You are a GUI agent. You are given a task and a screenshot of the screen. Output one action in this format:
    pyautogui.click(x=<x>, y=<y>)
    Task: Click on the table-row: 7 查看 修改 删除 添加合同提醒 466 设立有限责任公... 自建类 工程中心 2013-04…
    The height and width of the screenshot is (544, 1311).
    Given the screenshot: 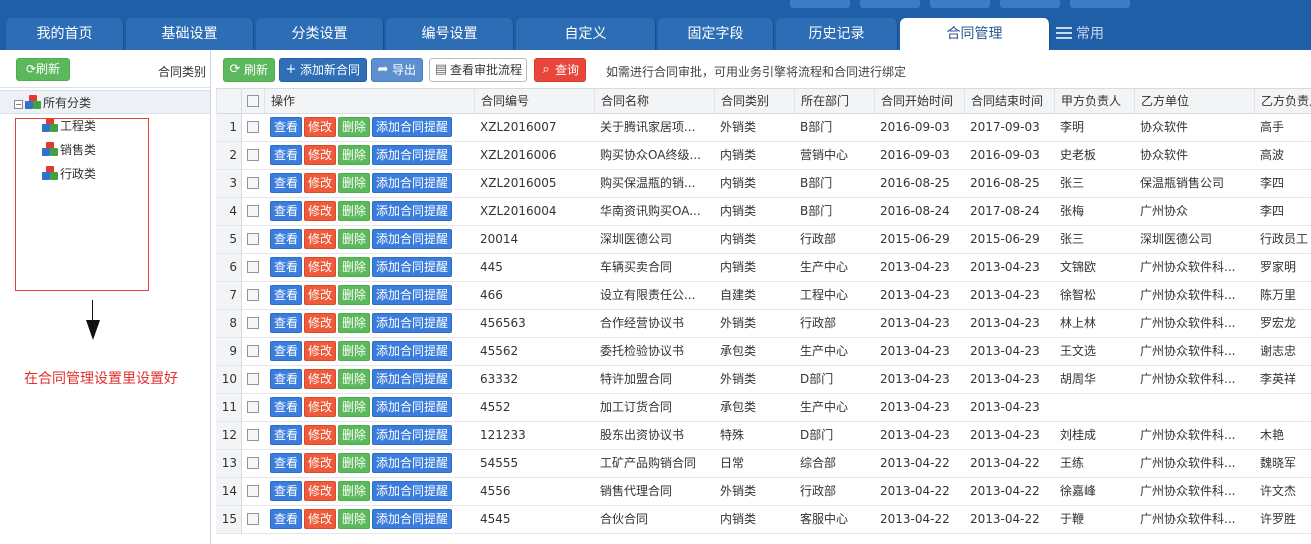 What is the action you would take?
    pyautogui.click(x=763, y=296)
    